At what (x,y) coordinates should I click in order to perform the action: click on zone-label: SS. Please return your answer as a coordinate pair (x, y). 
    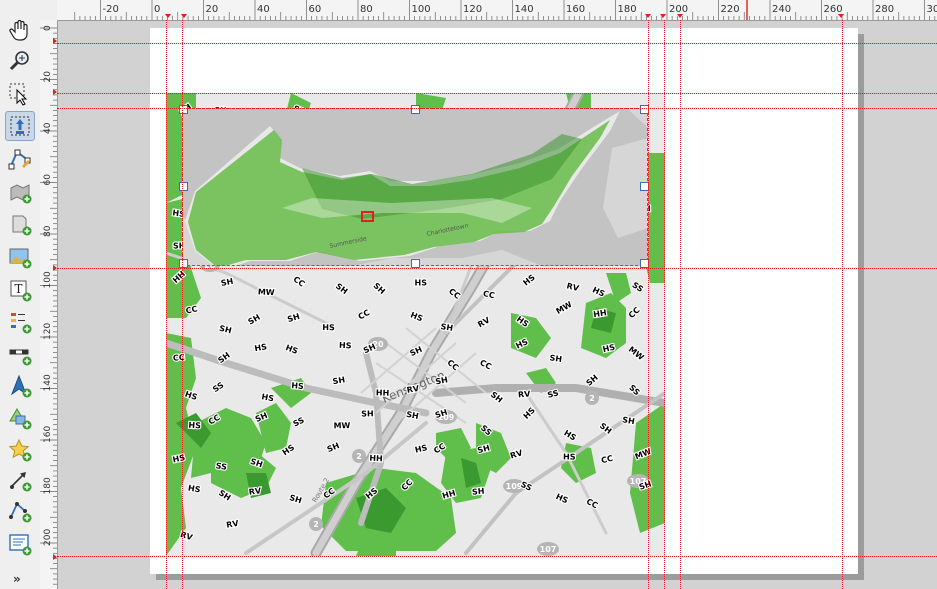
    Looking at the image, I should click on (221, 466).